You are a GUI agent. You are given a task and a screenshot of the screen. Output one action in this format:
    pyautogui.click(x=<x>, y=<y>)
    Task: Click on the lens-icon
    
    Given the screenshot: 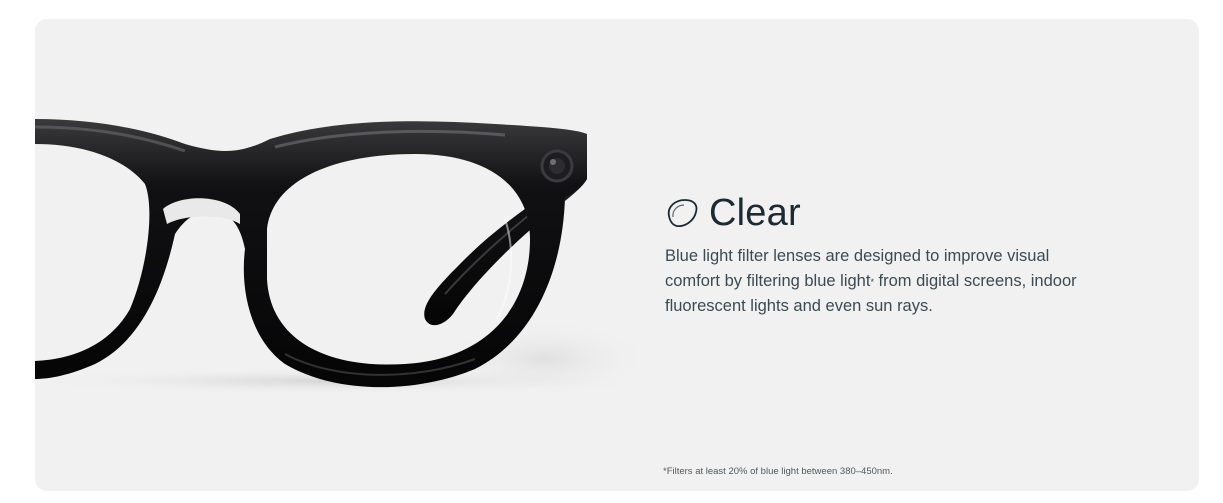 What is the action you would take?
    pyautogui.click(x=682, y=213)
    